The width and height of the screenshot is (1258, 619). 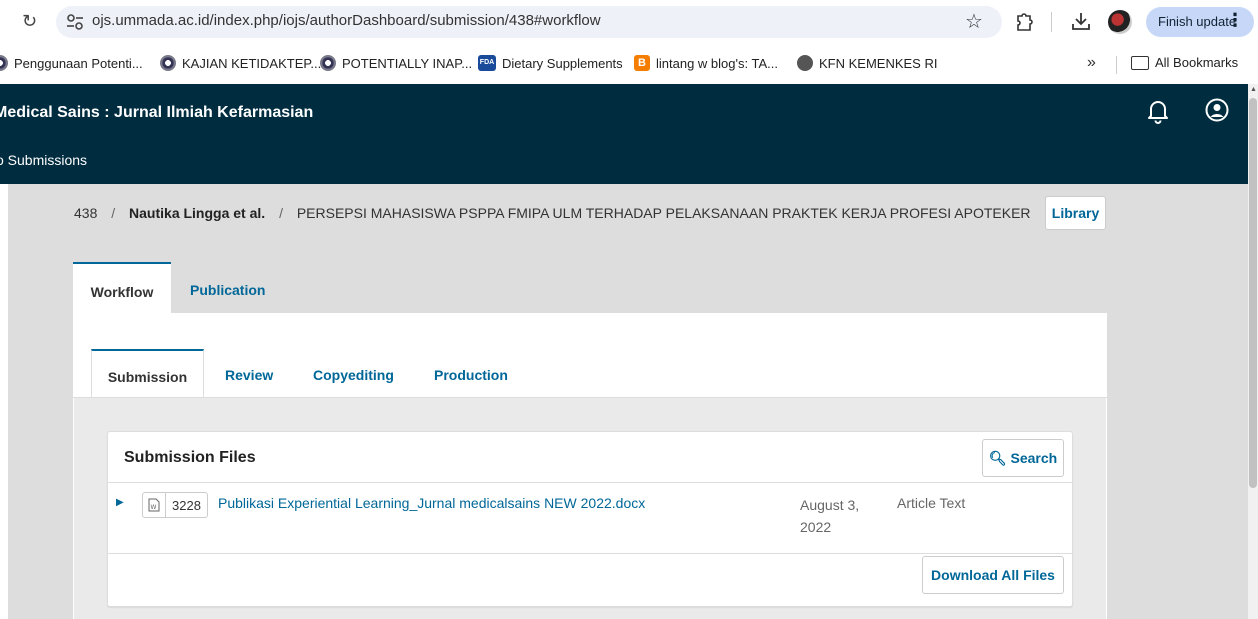 What do you see at coordinates (931, 503) in the screenshot?
I see `file-type: Article Text` at bounding box center [931, 503].